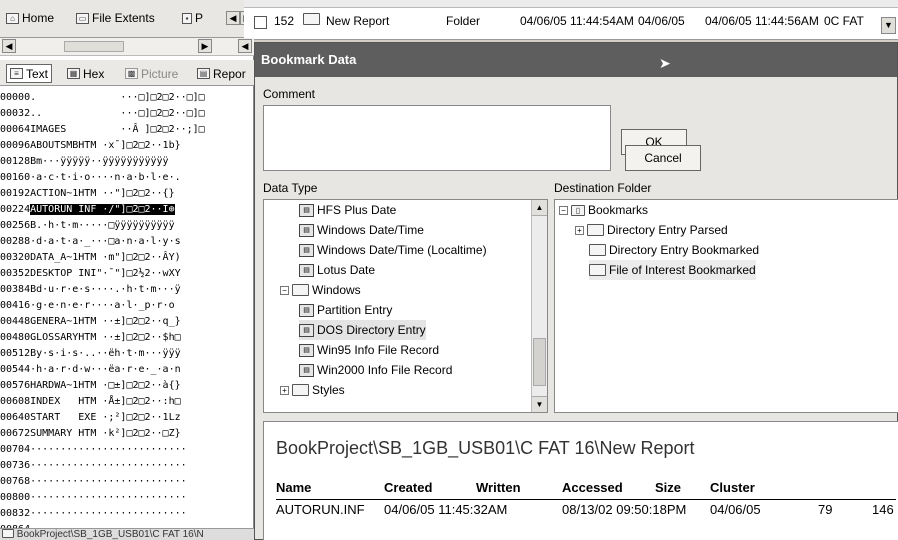 The image size is (898, 540). What do you see at coordinates (651, 230) in the screenshot?
I see `tree-node-directory-entry-parsed: + Directory Entry Parsed` at bounding box center [651, 230].